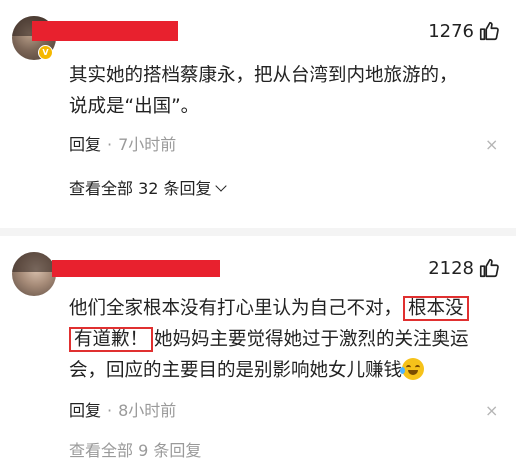 This screenshot has height=461, width=516. I want to click on comment-line: 有道歉！ 她妈妈主要觉得她过于激烈的关注奥运, so click(289, 339).